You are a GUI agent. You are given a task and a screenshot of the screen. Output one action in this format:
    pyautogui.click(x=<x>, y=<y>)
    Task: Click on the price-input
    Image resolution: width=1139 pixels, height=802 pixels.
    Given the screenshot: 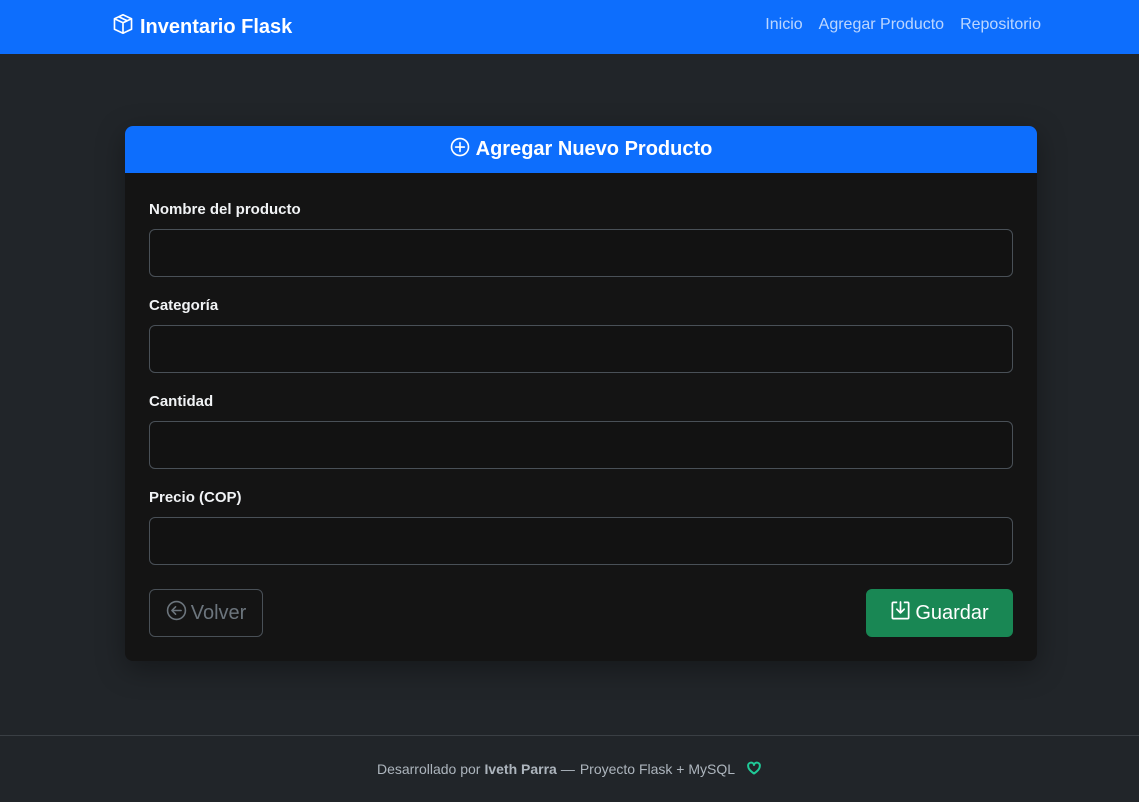 What is the action you would take?
    pyautogui.click(x=581, y=541)
    